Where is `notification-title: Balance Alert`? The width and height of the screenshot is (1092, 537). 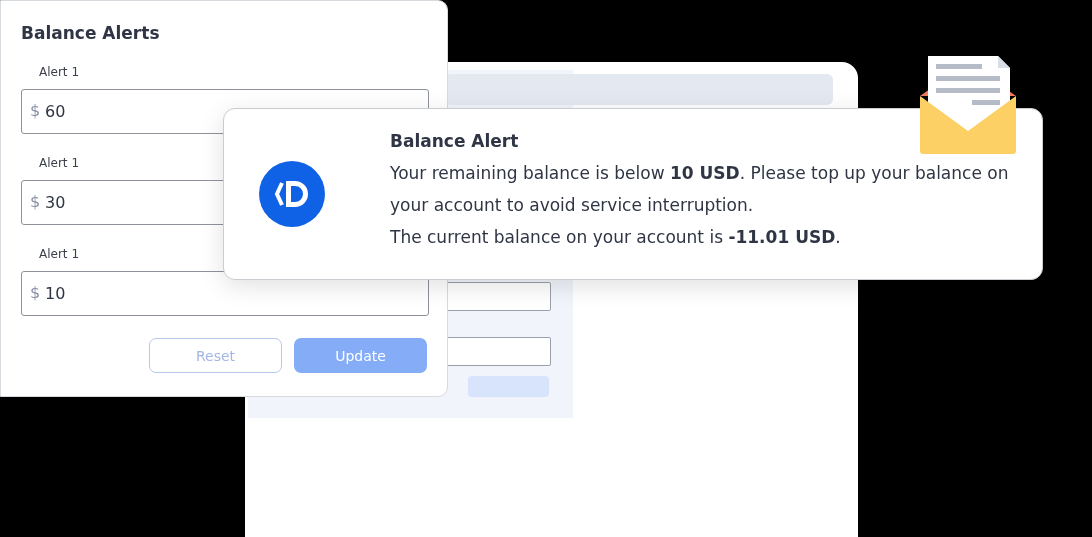 notification-title: Balance Alert is located at coordinates (455, 141).